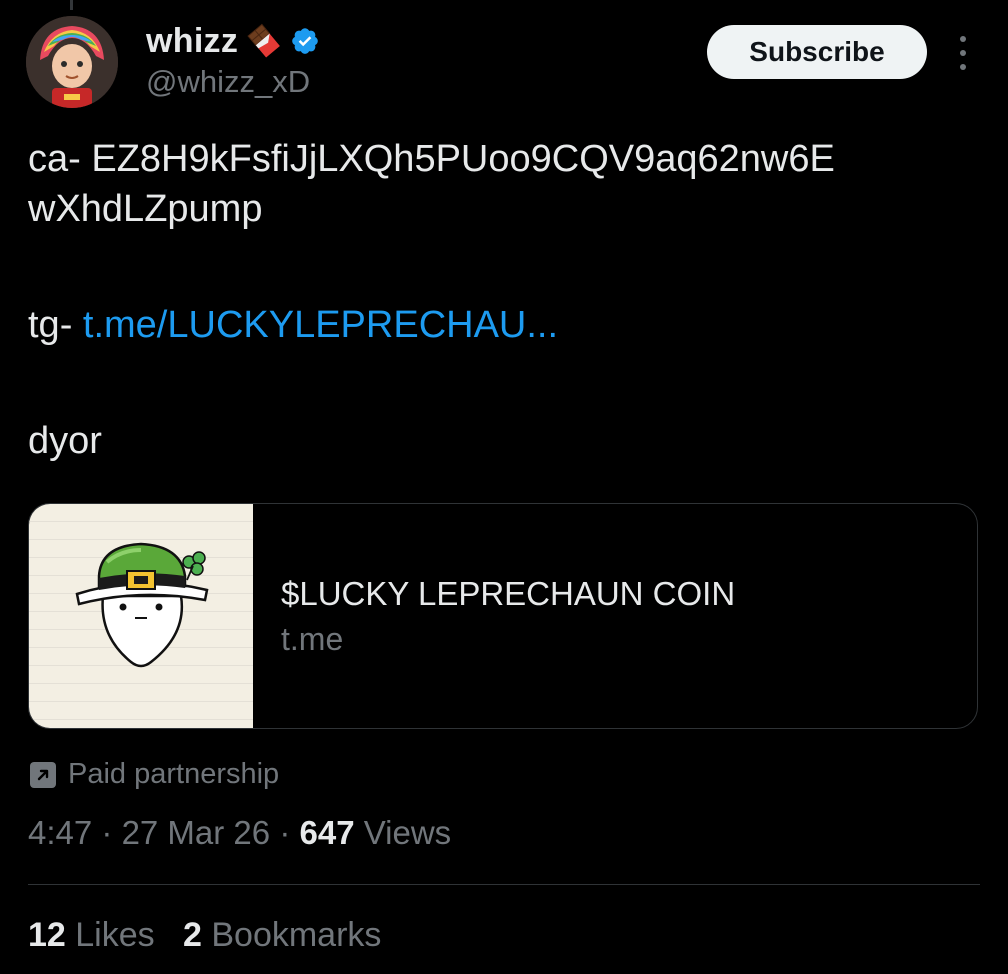 The width and height of the screenshot is (1008, 974). I want to click on leprechaun-thumbnail, so click(141, 616).